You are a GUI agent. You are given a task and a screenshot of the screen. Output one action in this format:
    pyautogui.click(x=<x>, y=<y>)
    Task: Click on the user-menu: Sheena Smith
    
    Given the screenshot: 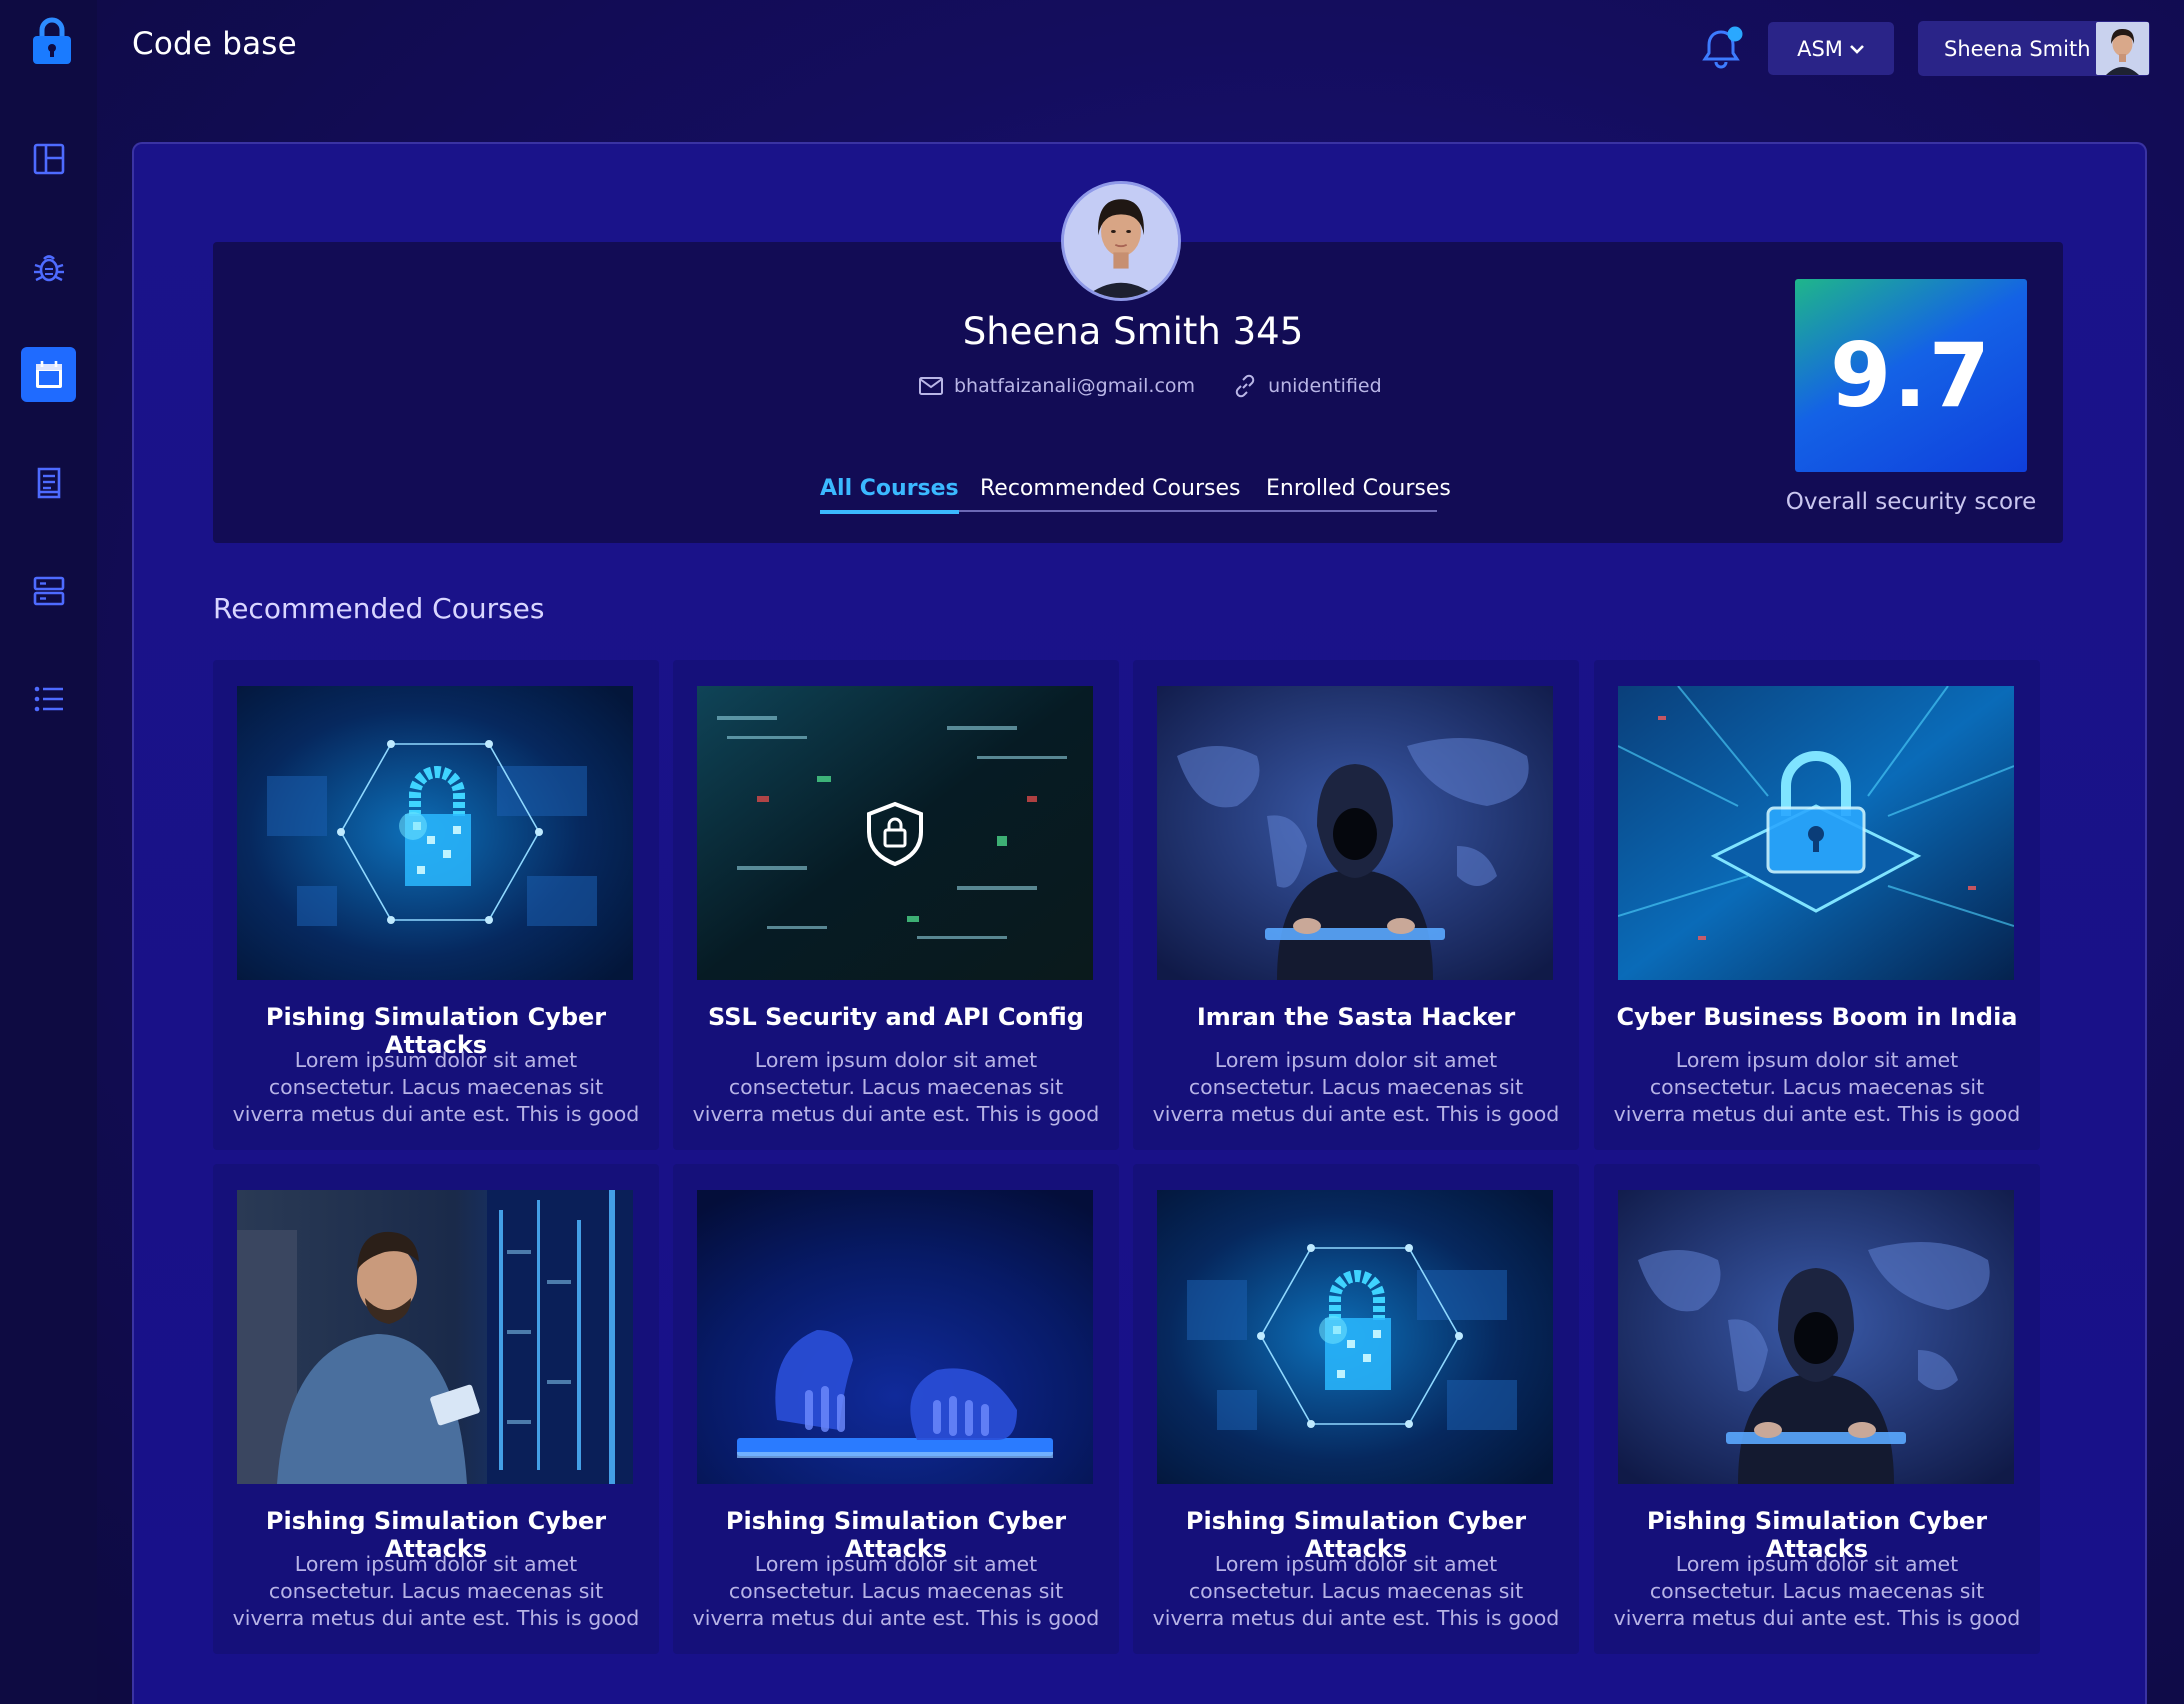 What is the action you would take?
    pyautogui.click(x=2034, y=48)
    